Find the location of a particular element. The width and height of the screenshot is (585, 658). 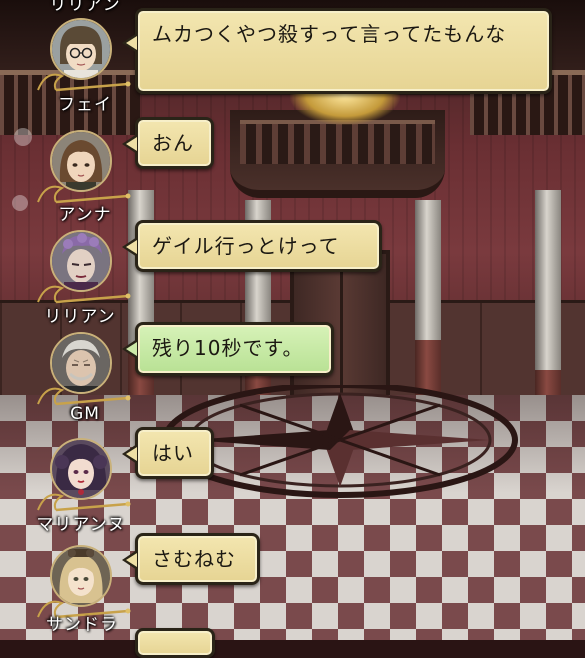

system-message-bubble: 残り10秒です。 is located at coordinates (228, 349).